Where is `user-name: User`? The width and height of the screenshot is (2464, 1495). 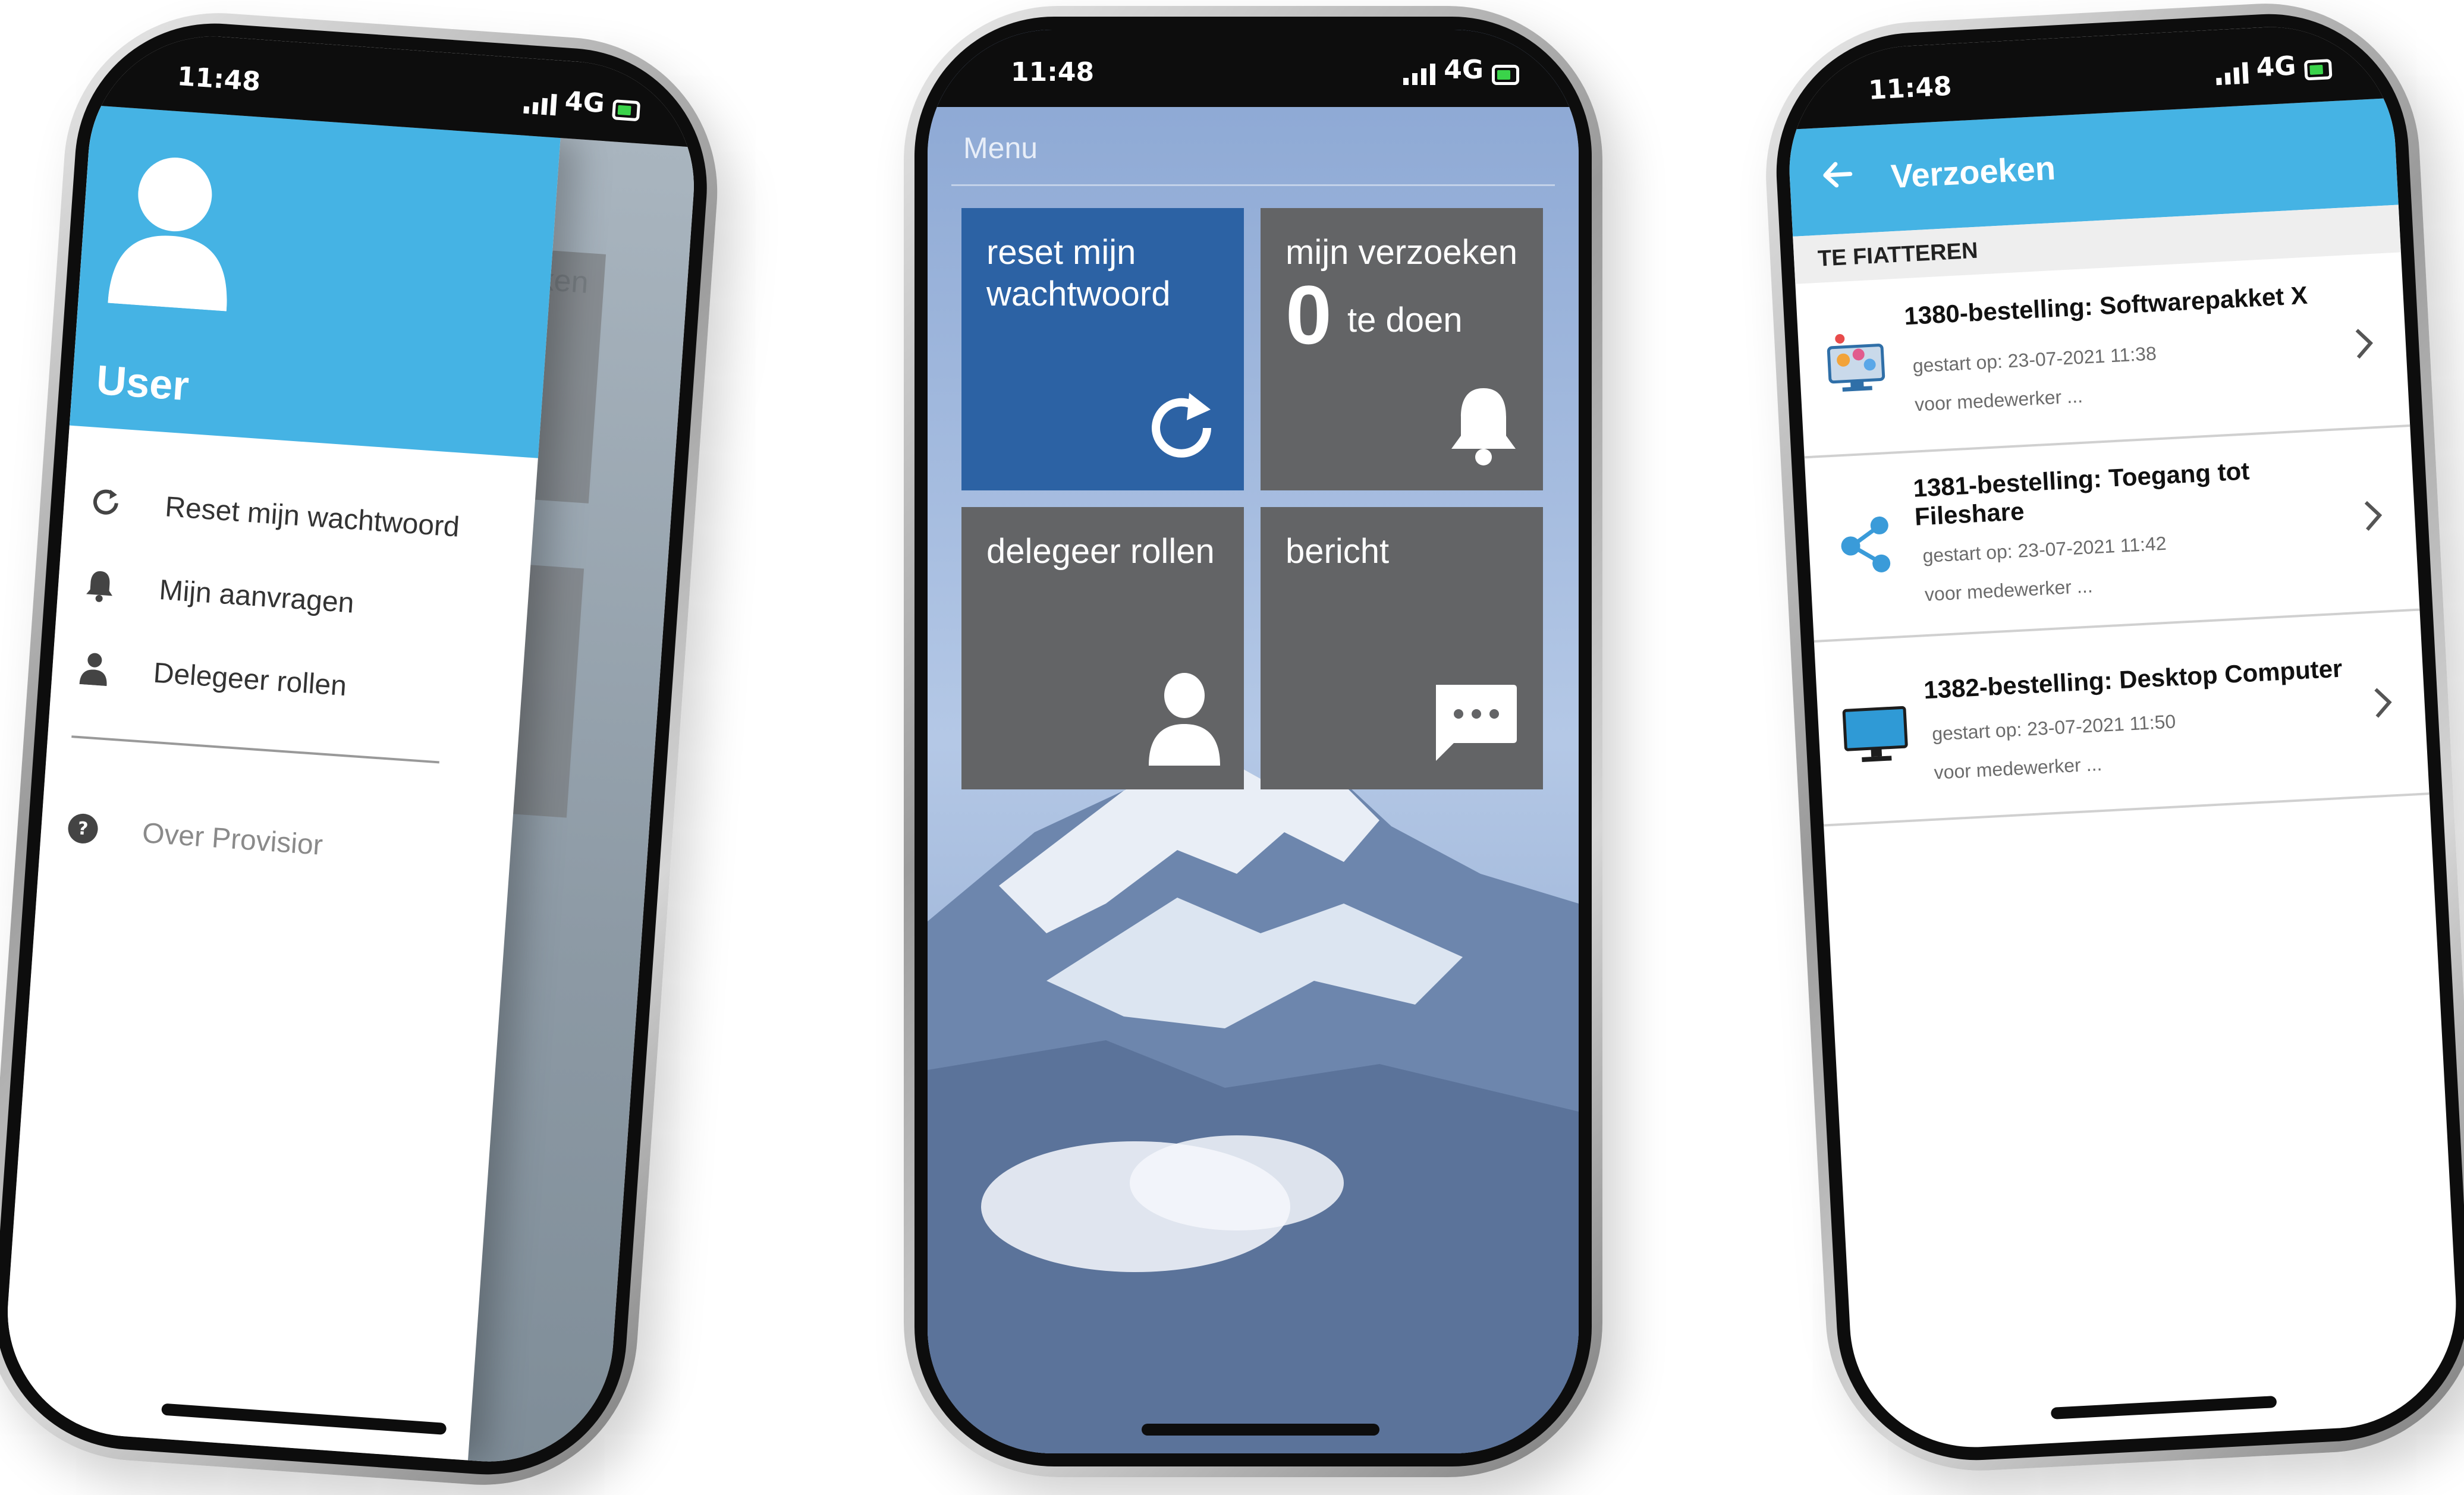
user-name: User is located at coordinates (143, 383).